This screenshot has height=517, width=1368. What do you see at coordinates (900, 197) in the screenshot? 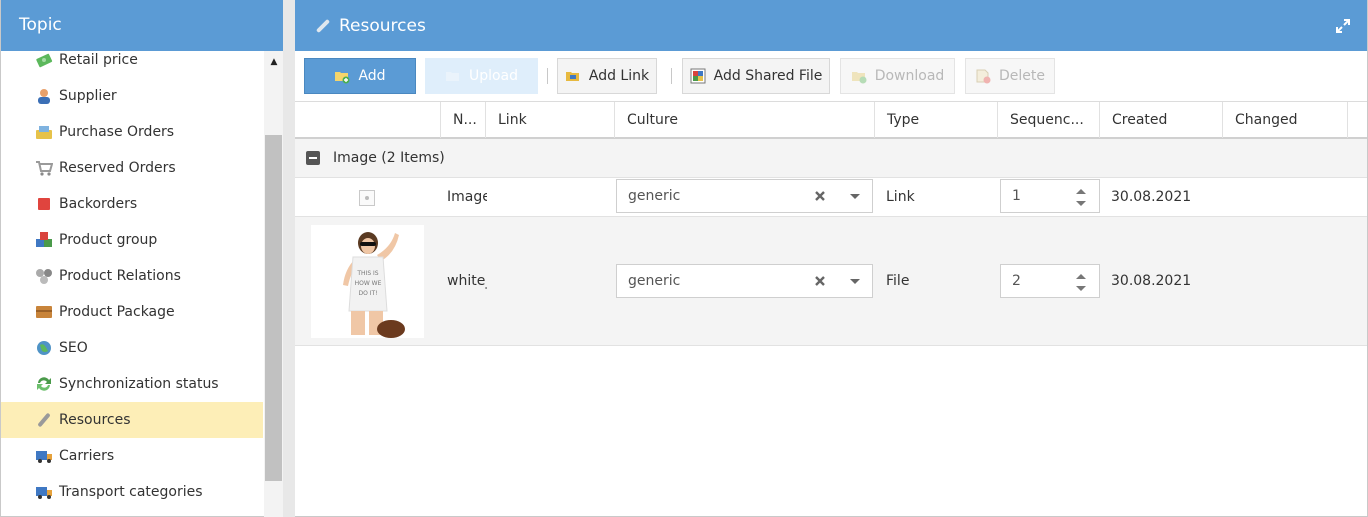
I see `row-type: Link` at bounding box center [900, 197].